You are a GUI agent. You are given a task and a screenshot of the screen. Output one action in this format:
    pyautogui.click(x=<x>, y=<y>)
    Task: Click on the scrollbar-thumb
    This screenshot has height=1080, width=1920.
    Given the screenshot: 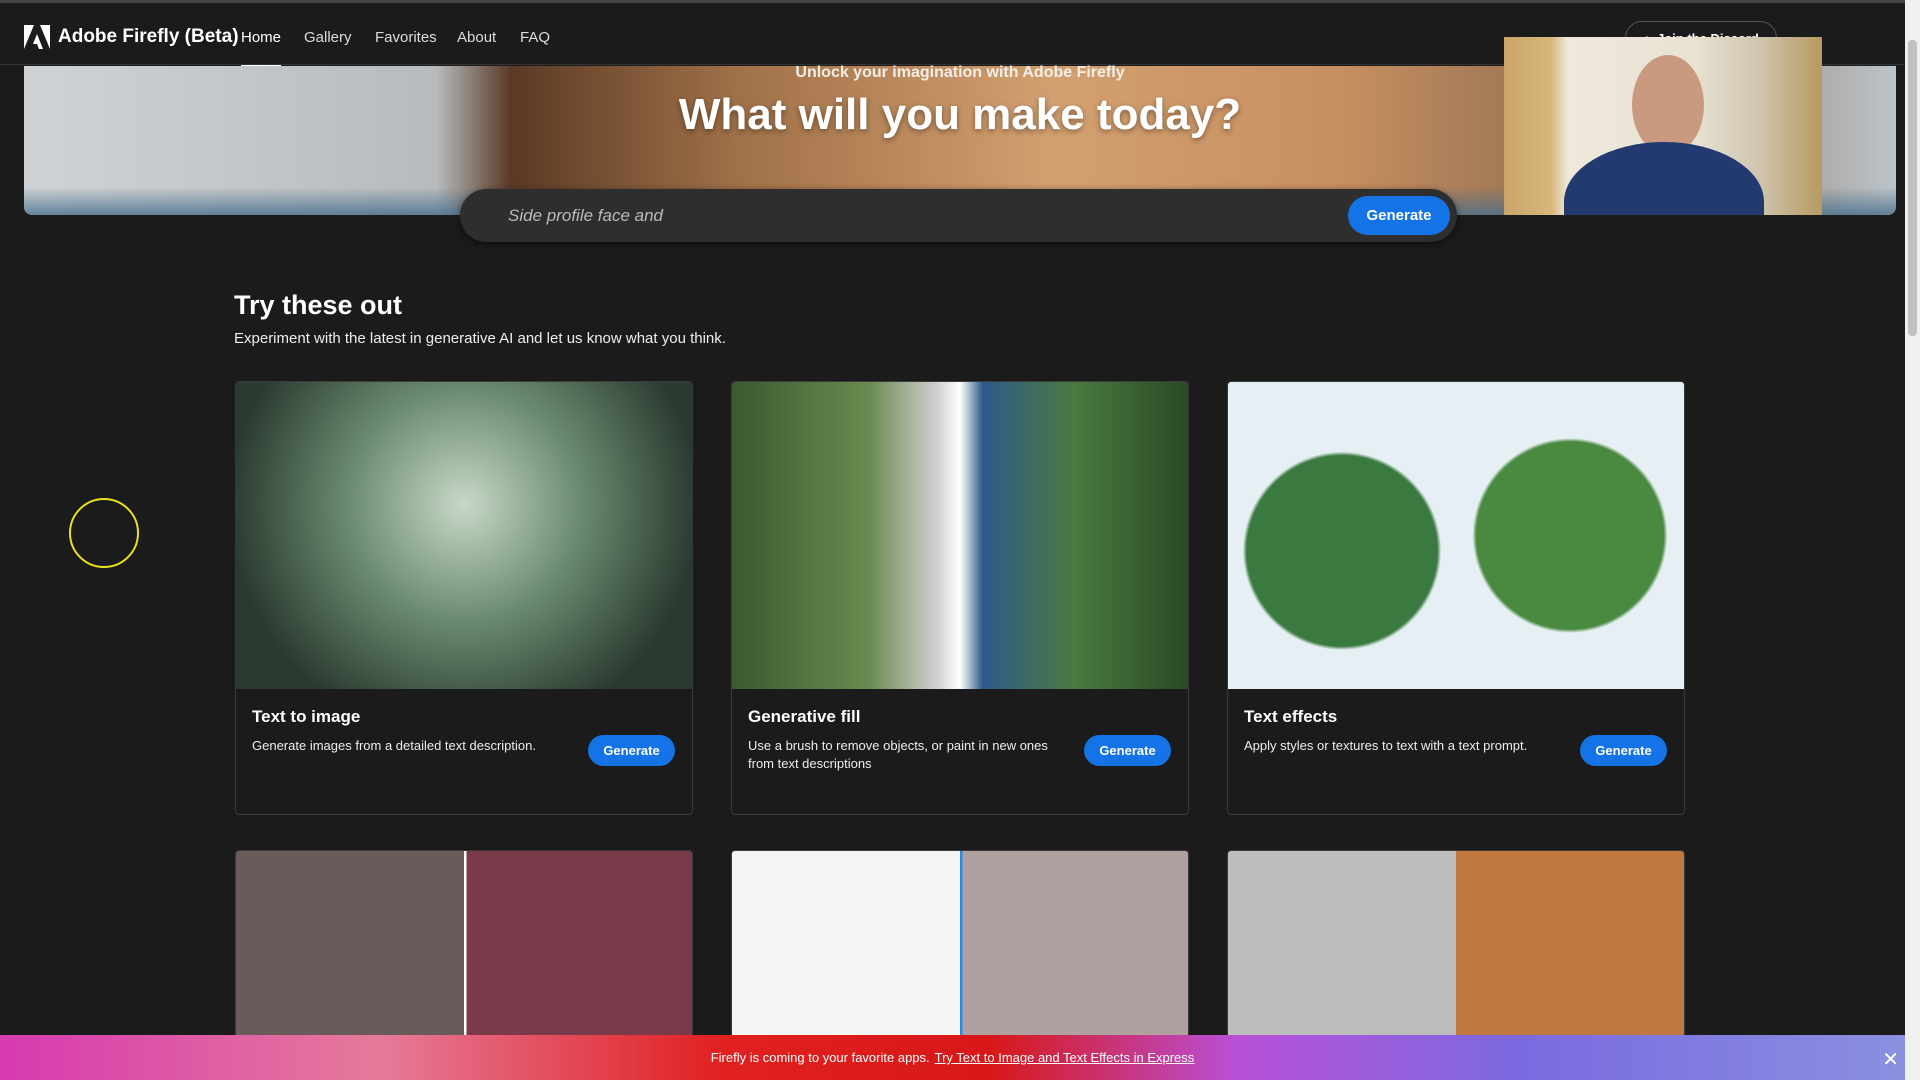 What is the action you would take?
    pyautogui.click(x=1912, y=188)
    